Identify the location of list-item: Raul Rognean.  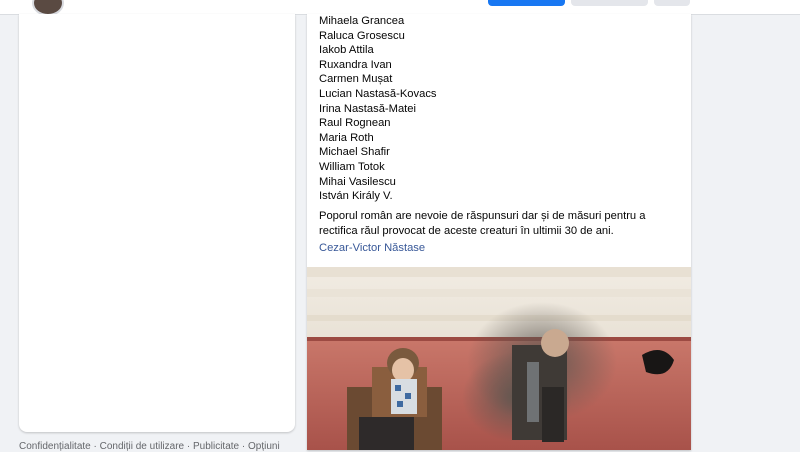
(355, 123).